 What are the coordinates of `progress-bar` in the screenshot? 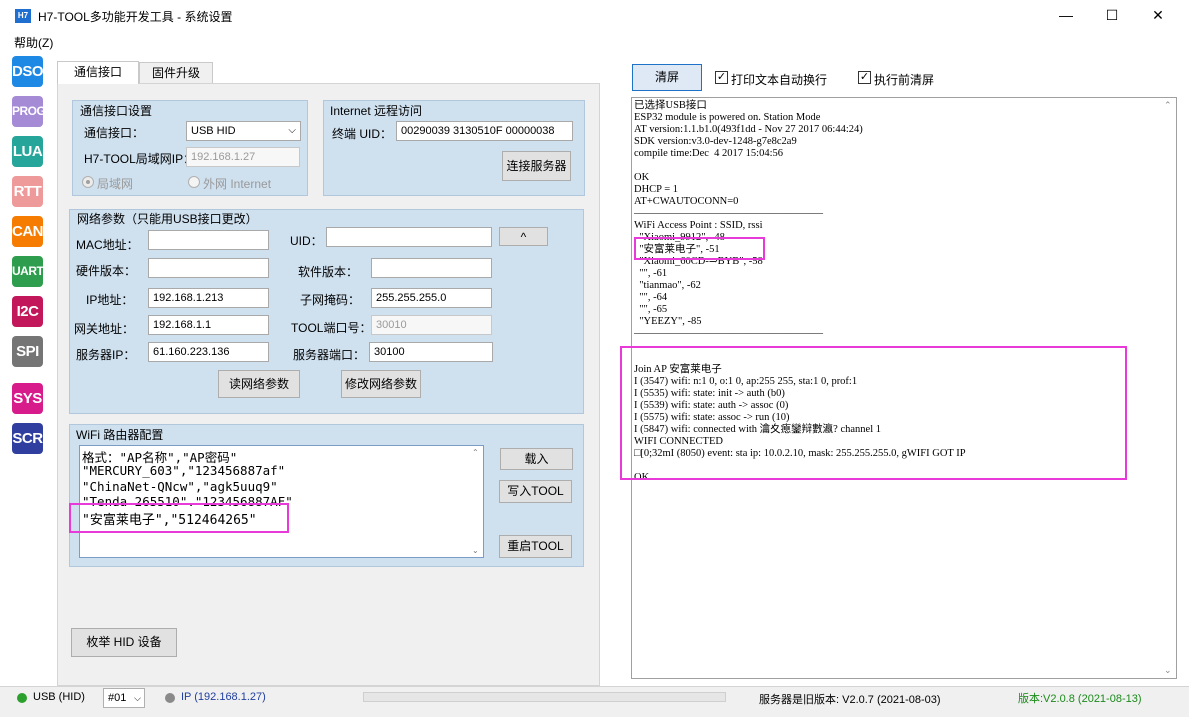 It's located at (544, 697).